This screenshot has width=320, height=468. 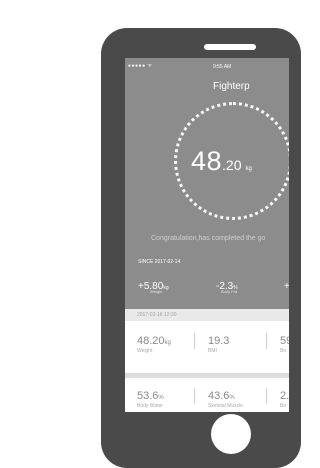 I want to click on change-label: Body Fat, so click(x=229, y=291).